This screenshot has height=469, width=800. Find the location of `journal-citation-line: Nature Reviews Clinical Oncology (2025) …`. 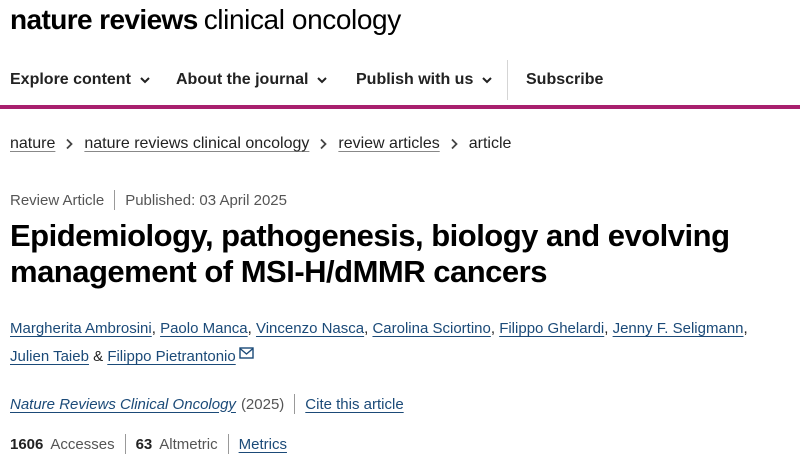

journal-citation-line: Nature Reviews Clinical Oncology (2025) … is located at coordinates (207, 404).